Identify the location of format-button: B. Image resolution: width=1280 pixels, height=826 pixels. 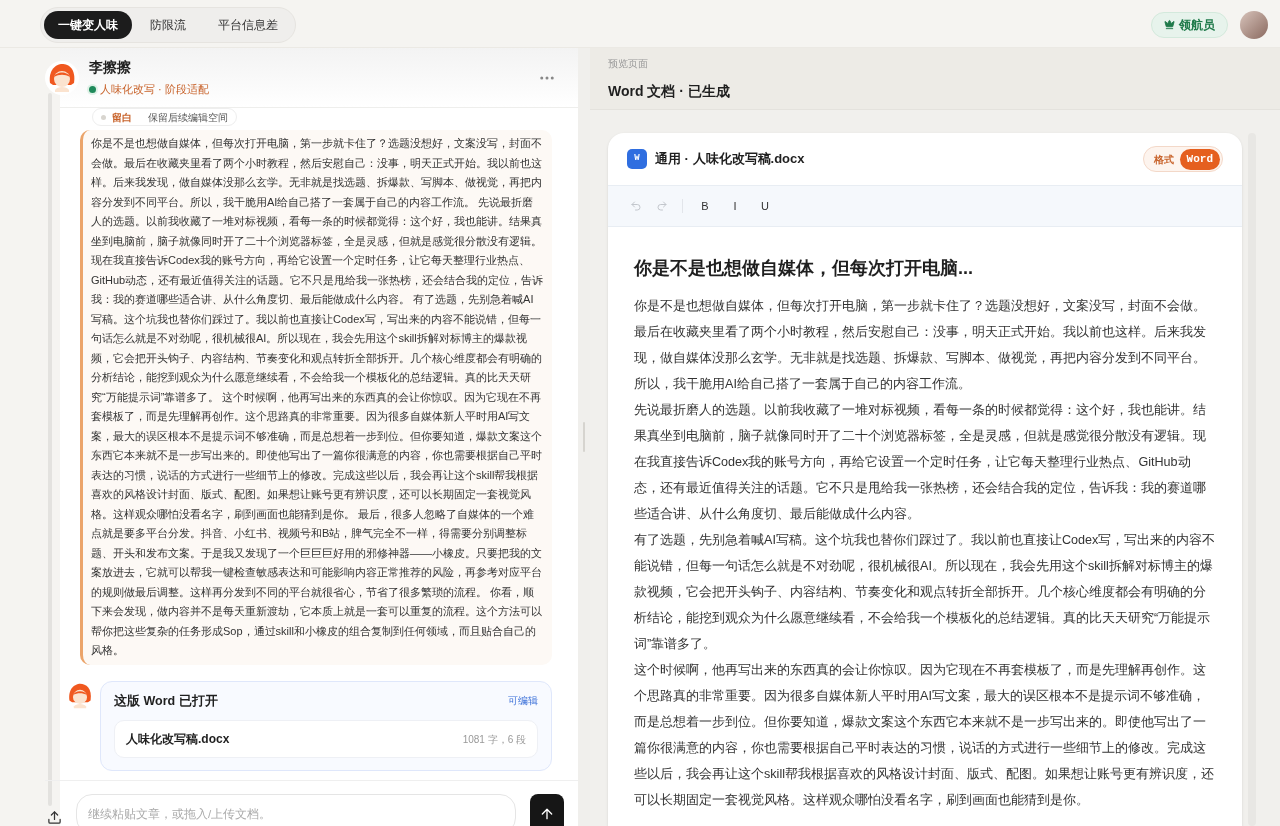
(705, 206).